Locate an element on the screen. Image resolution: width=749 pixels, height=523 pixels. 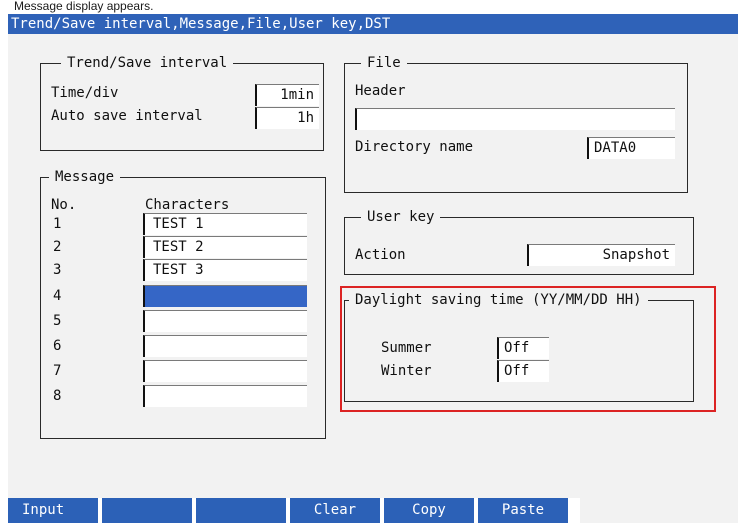
message-no-3: 3 is located at coordinates (57, 270).